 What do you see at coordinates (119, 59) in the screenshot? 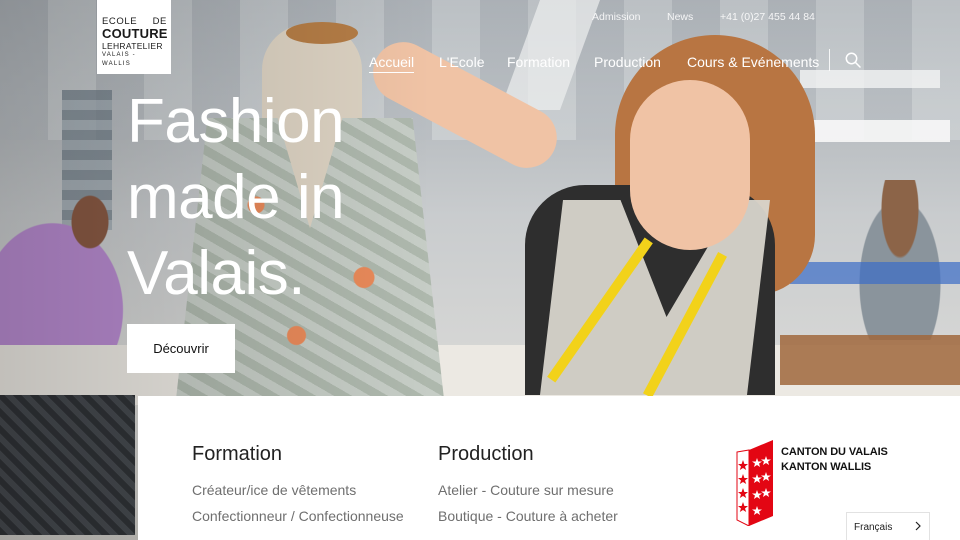
I see `logo-line4: VALAIS - WALLIS` at bounding box center [119, 59].